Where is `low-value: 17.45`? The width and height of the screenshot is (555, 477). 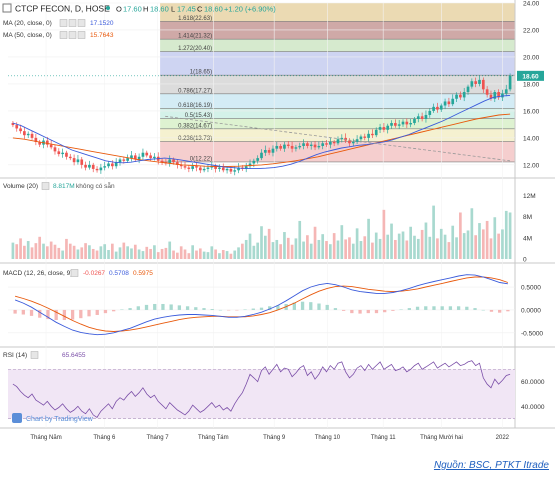
low-value: 17.45 is located at coordinates (186, 9).